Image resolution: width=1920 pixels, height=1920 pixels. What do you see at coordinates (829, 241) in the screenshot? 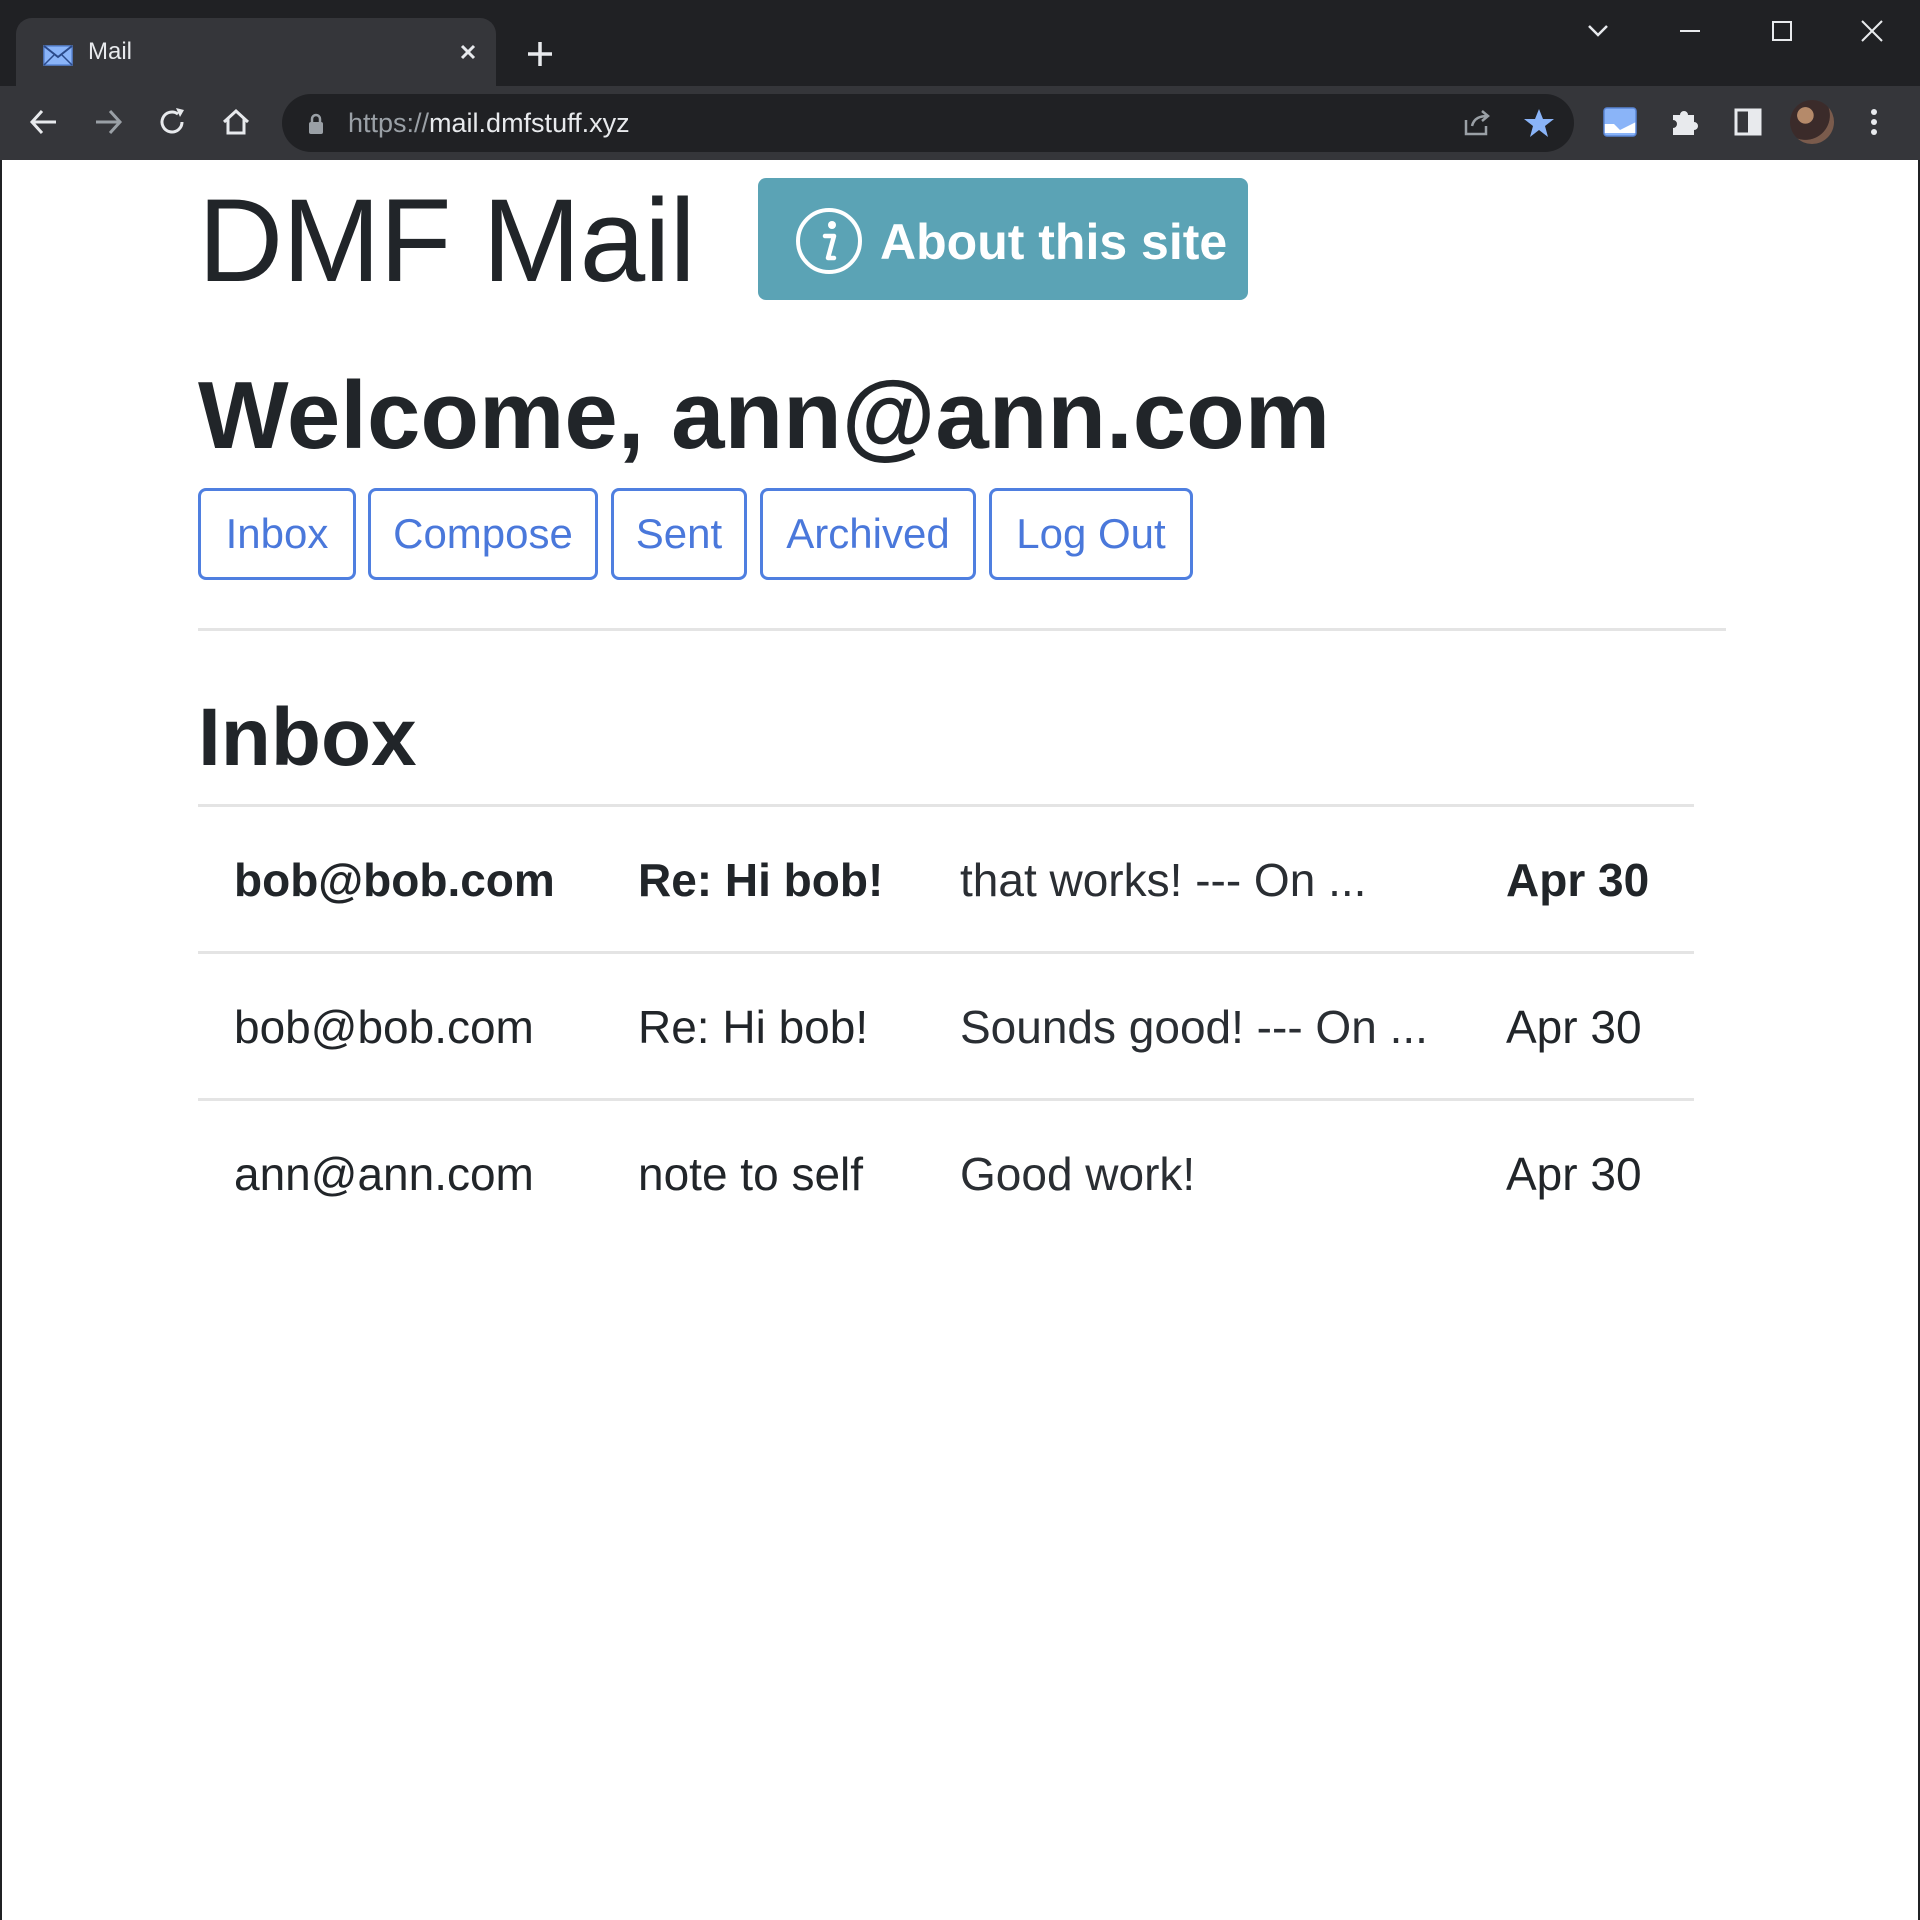
I see `info-icon` at bounding box center [829, 241].